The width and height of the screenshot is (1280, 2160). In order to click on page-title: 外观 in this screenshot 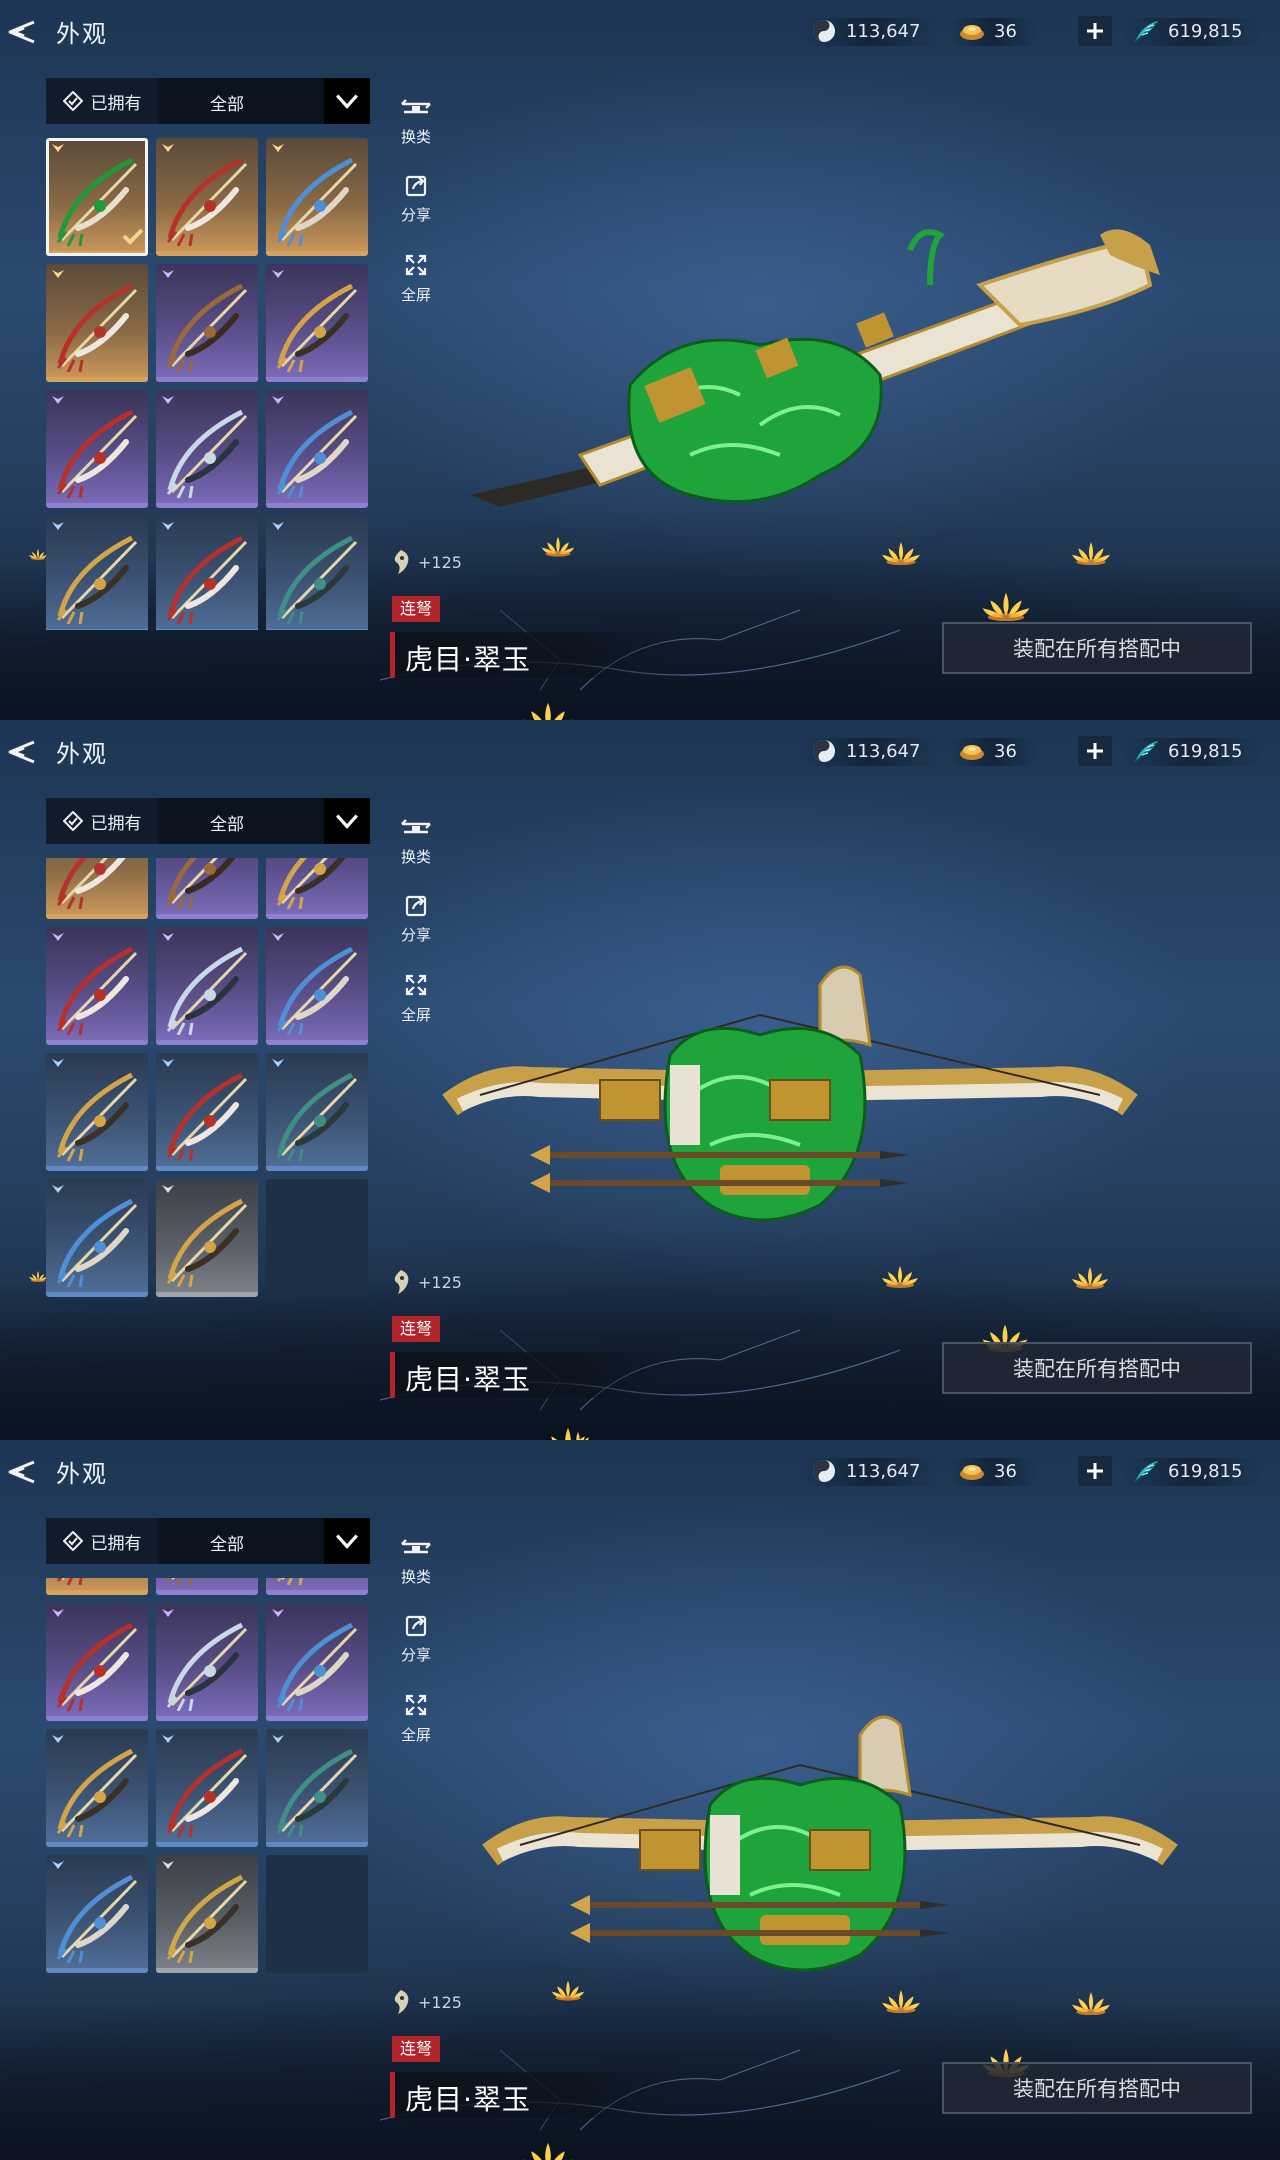, I will do `click(82, 1474)`.